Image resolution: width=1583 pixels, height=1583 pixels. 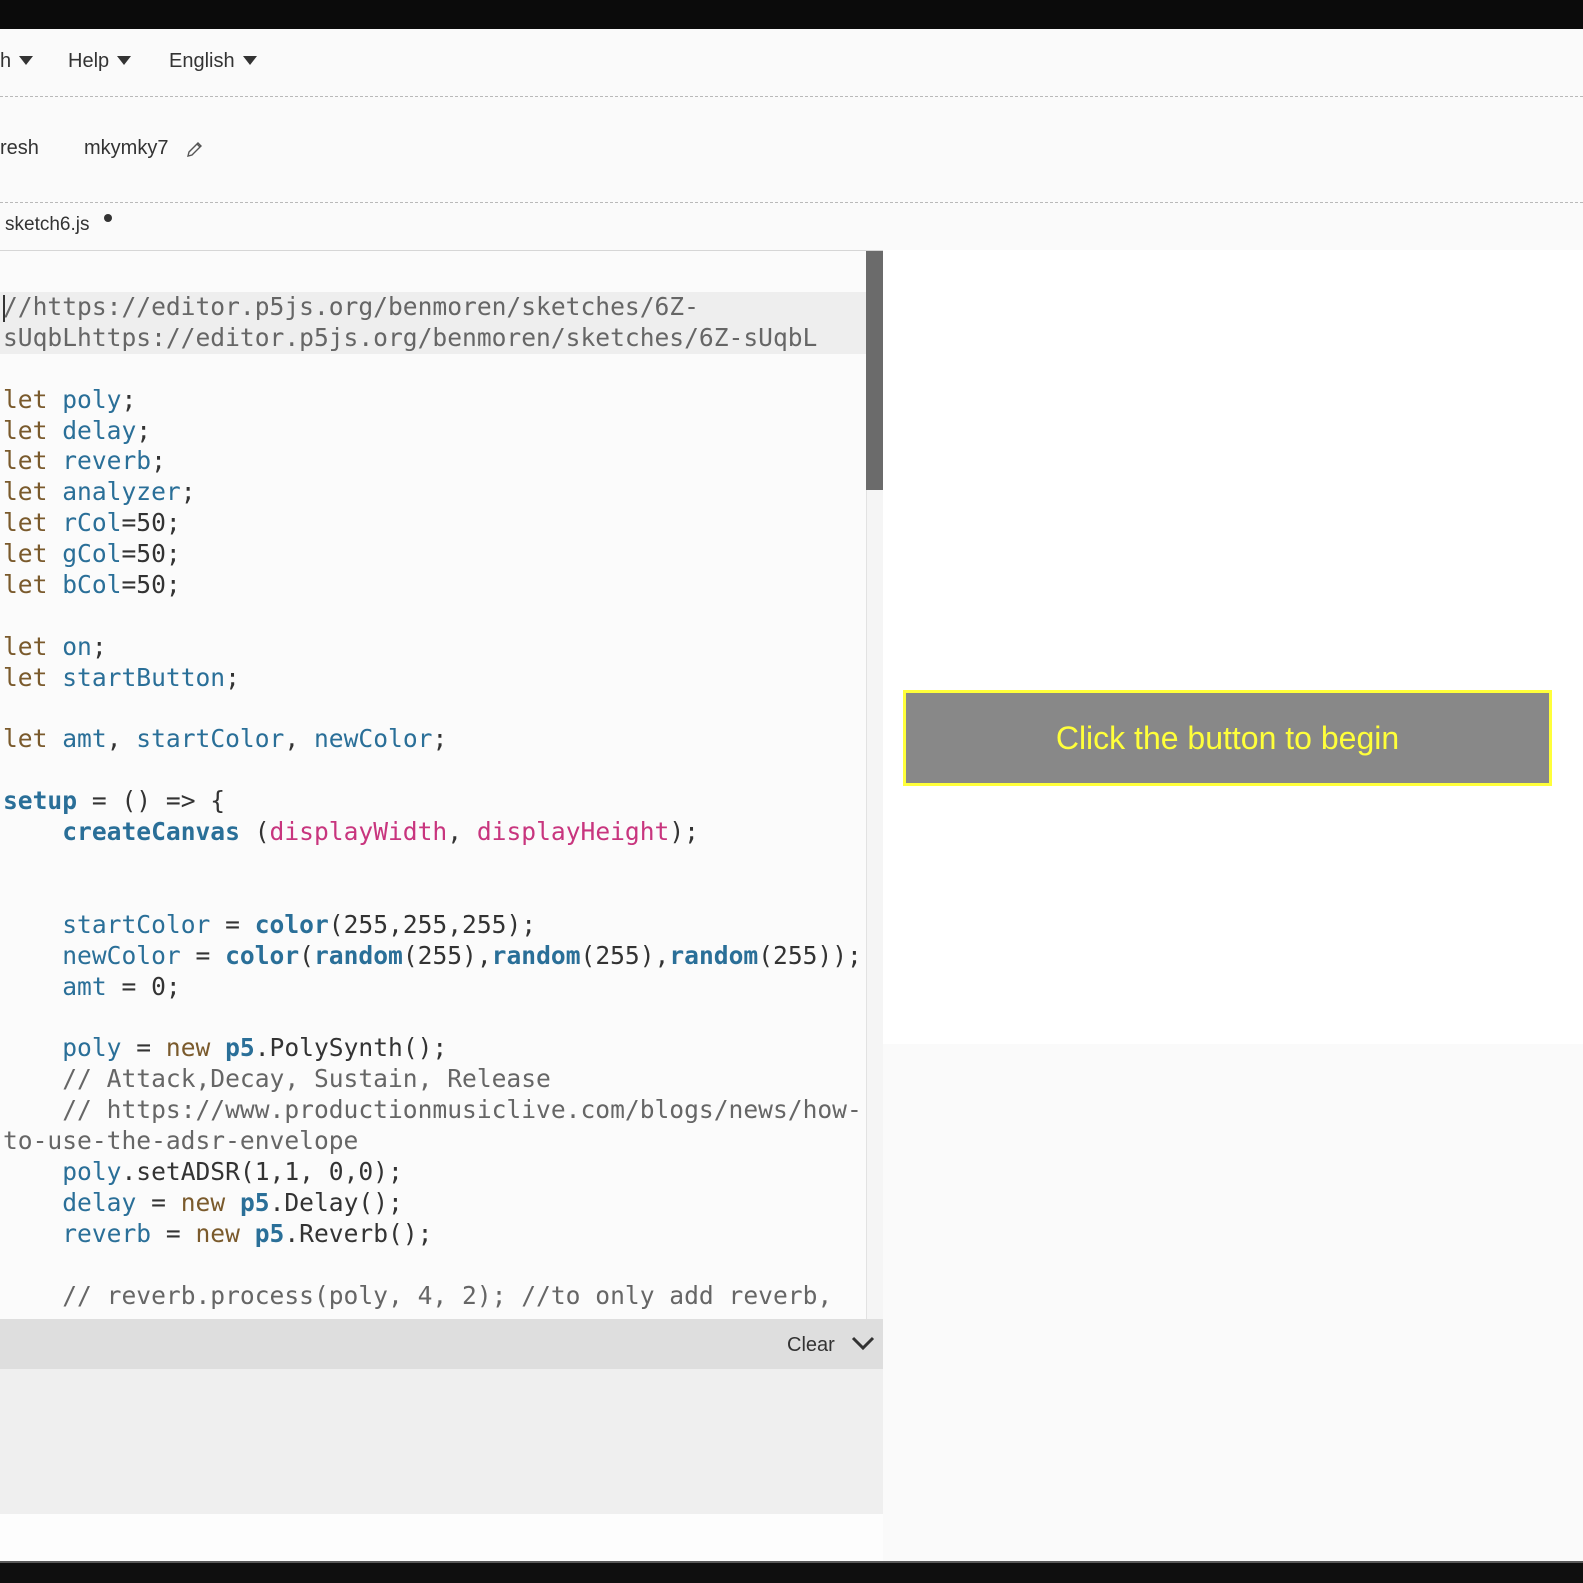 What do you see at coordinates (433, 1079) in the screenshot?
I see `code-line: // Attack,Decay, Sustain, Release` at bounding box center [433, 1079].